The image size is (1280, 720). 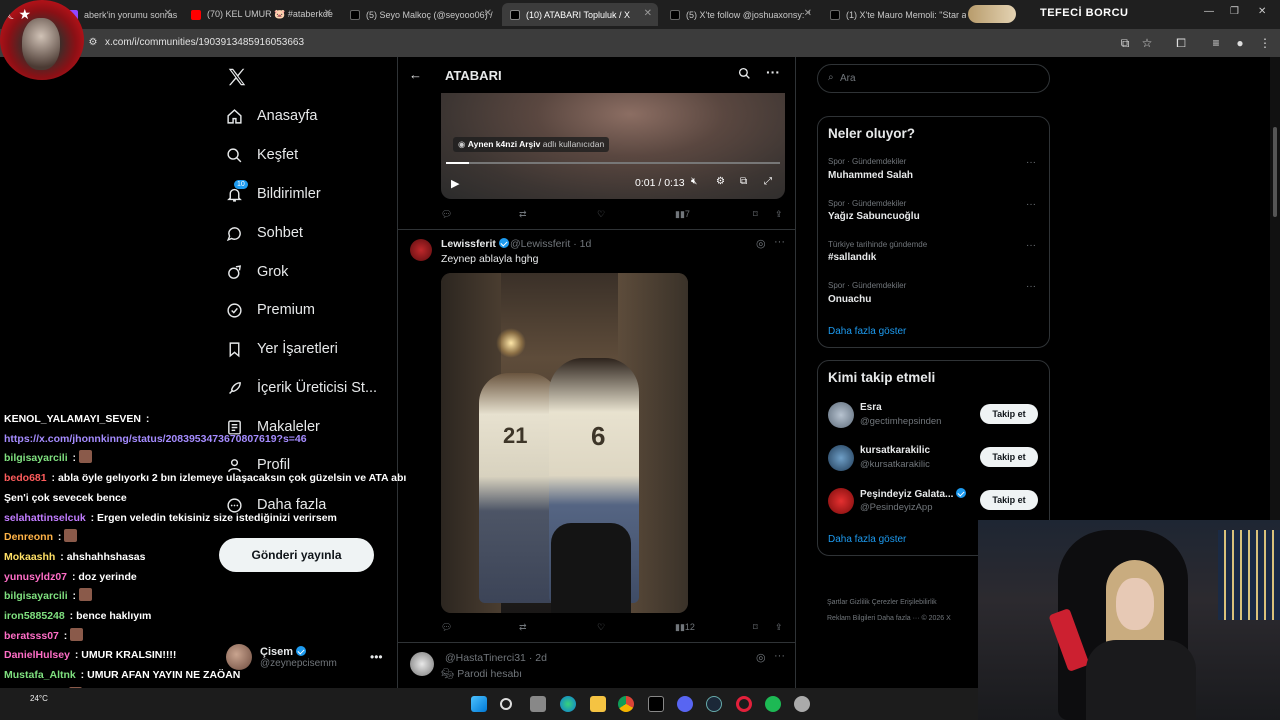 What do you see at coordinates (779, 242) in the screenshot?
I see `tweet-more-icon: ···` at bounding box center [779, 242].